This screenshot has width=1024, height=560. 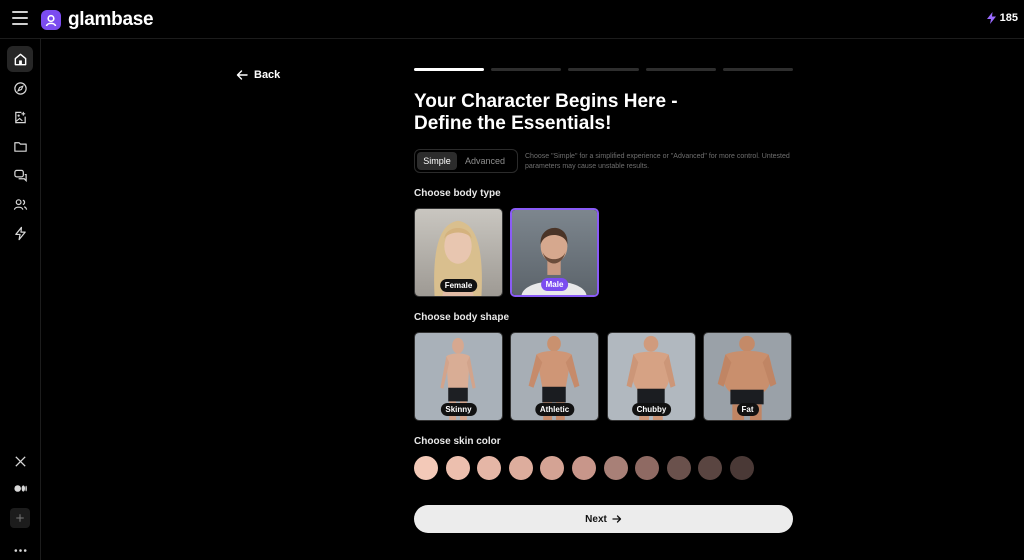 I want to click on add-button, so click(x=20, y=518).